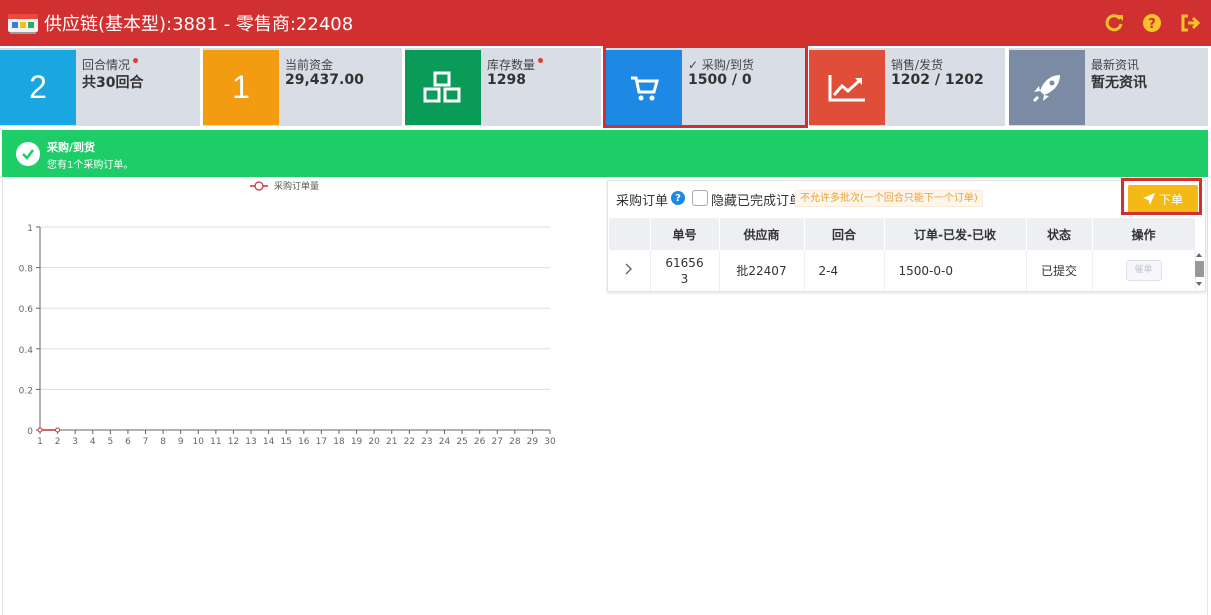  I want to click on refresh-icon, so click(1114, 23).